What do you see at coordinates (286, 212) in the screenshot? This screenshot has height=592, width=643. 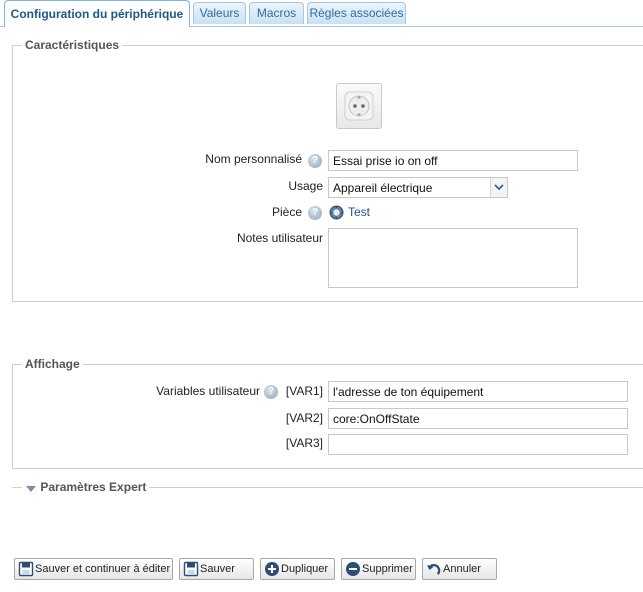 I see `piece-label: Pièce` at bounding box center [286, 212].